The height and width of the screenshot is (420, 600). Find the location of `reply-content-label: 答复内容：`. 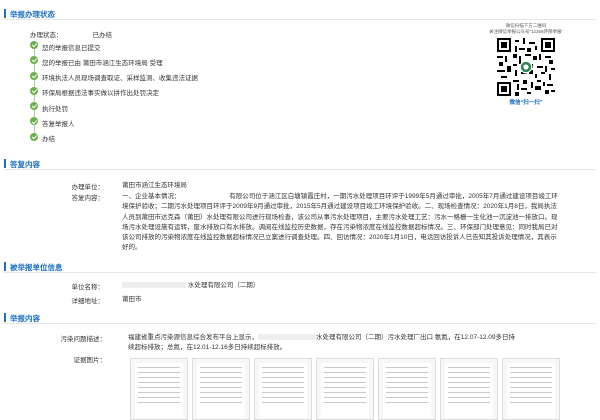

reply-content-label: 答复内容： is located at coordinates (88, 198).